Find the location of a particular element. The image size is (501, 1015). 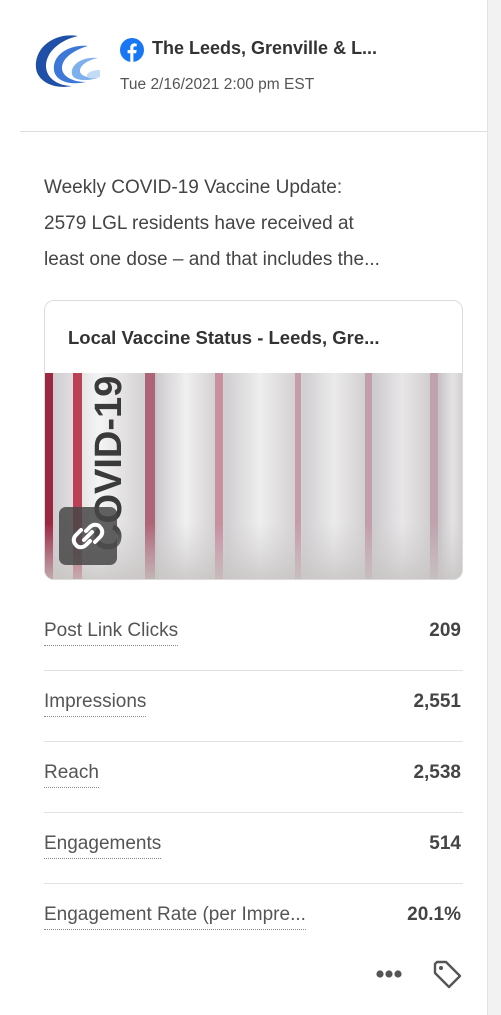

facebook-icon is located at coordinates (132, 50).